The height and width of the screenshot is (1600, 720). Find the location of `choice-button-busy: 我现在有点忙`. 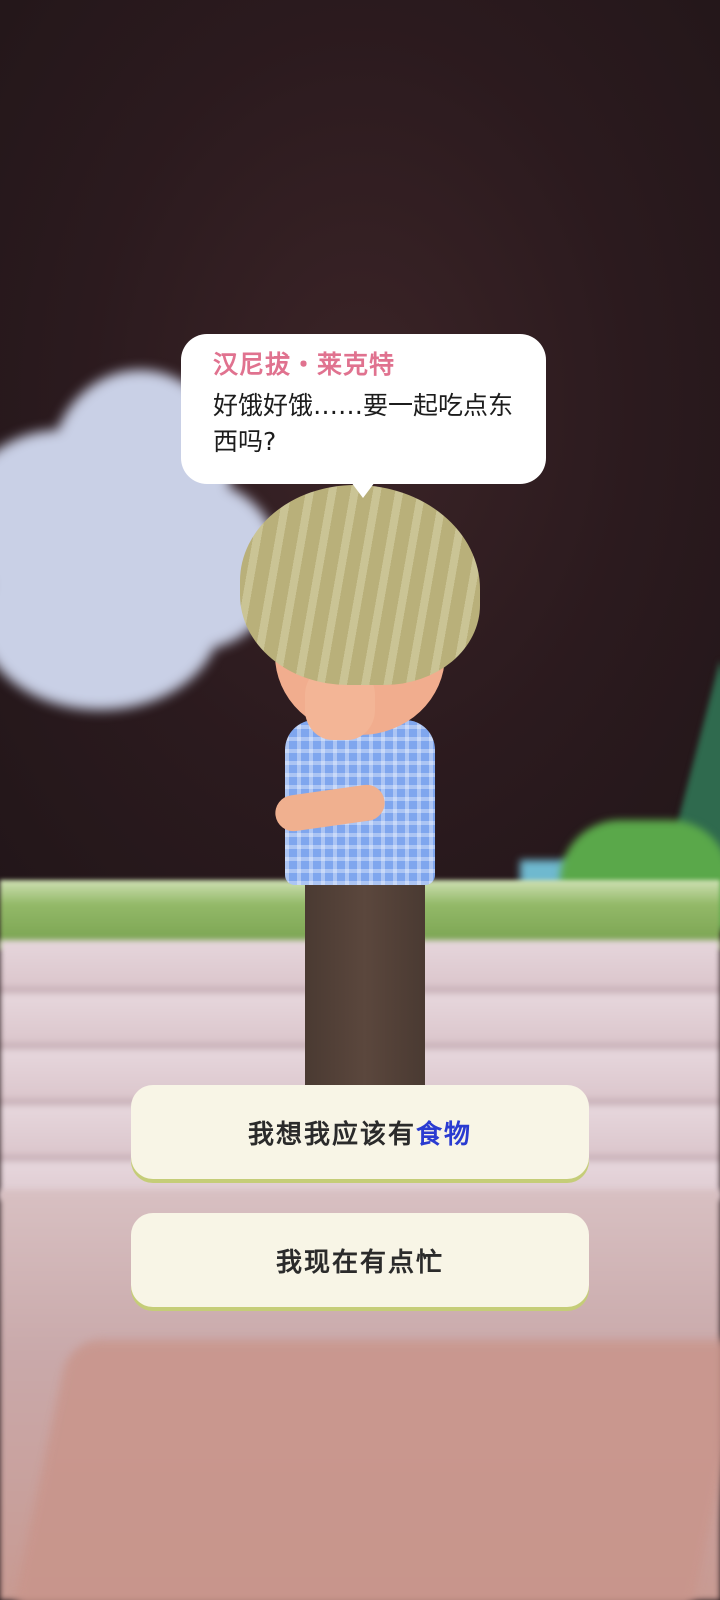

choice-button-busy: 我现在有点忙 is located at coordinates (360, 1260).